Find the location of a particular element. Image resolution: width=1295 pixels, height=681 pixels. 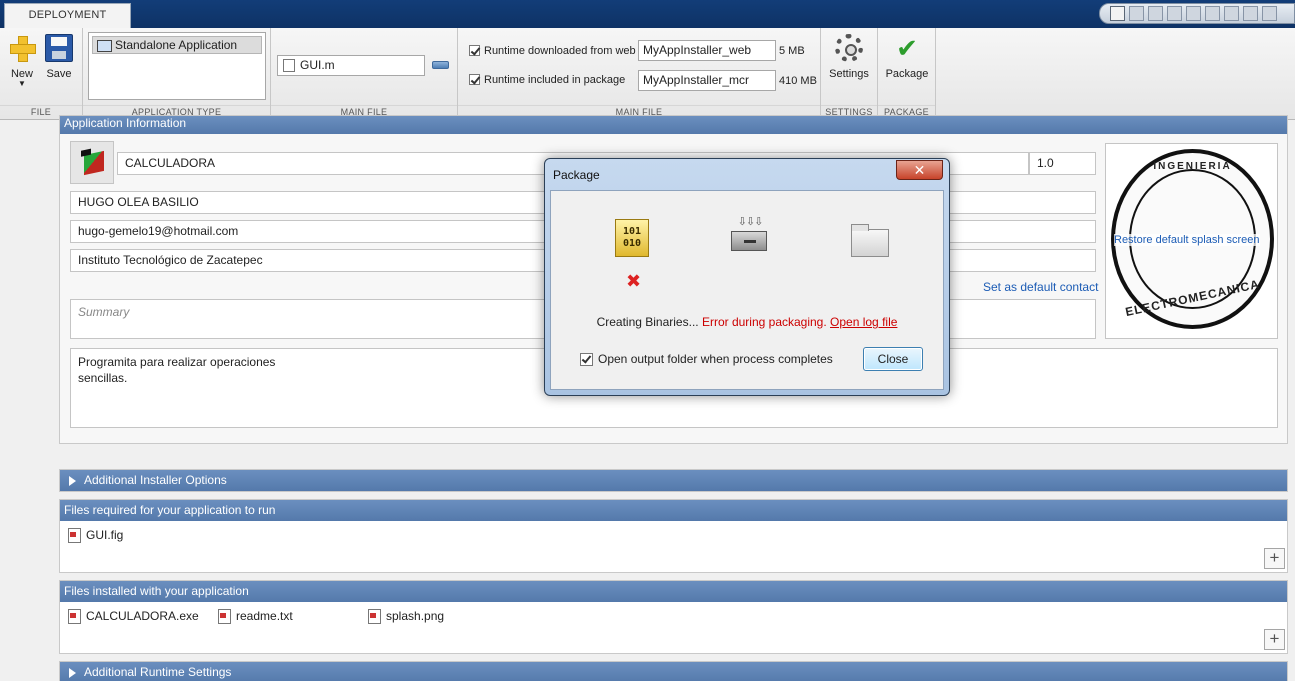

section-settings: Settings SETTINGS is located at coordinates (849, 74).